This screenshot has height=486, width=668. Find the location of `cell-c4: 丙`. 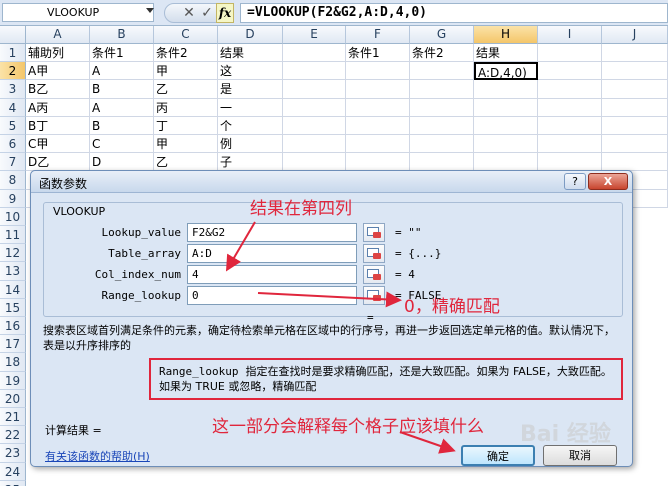

cell-c4: 丙 is located at coordinates (186, 107).